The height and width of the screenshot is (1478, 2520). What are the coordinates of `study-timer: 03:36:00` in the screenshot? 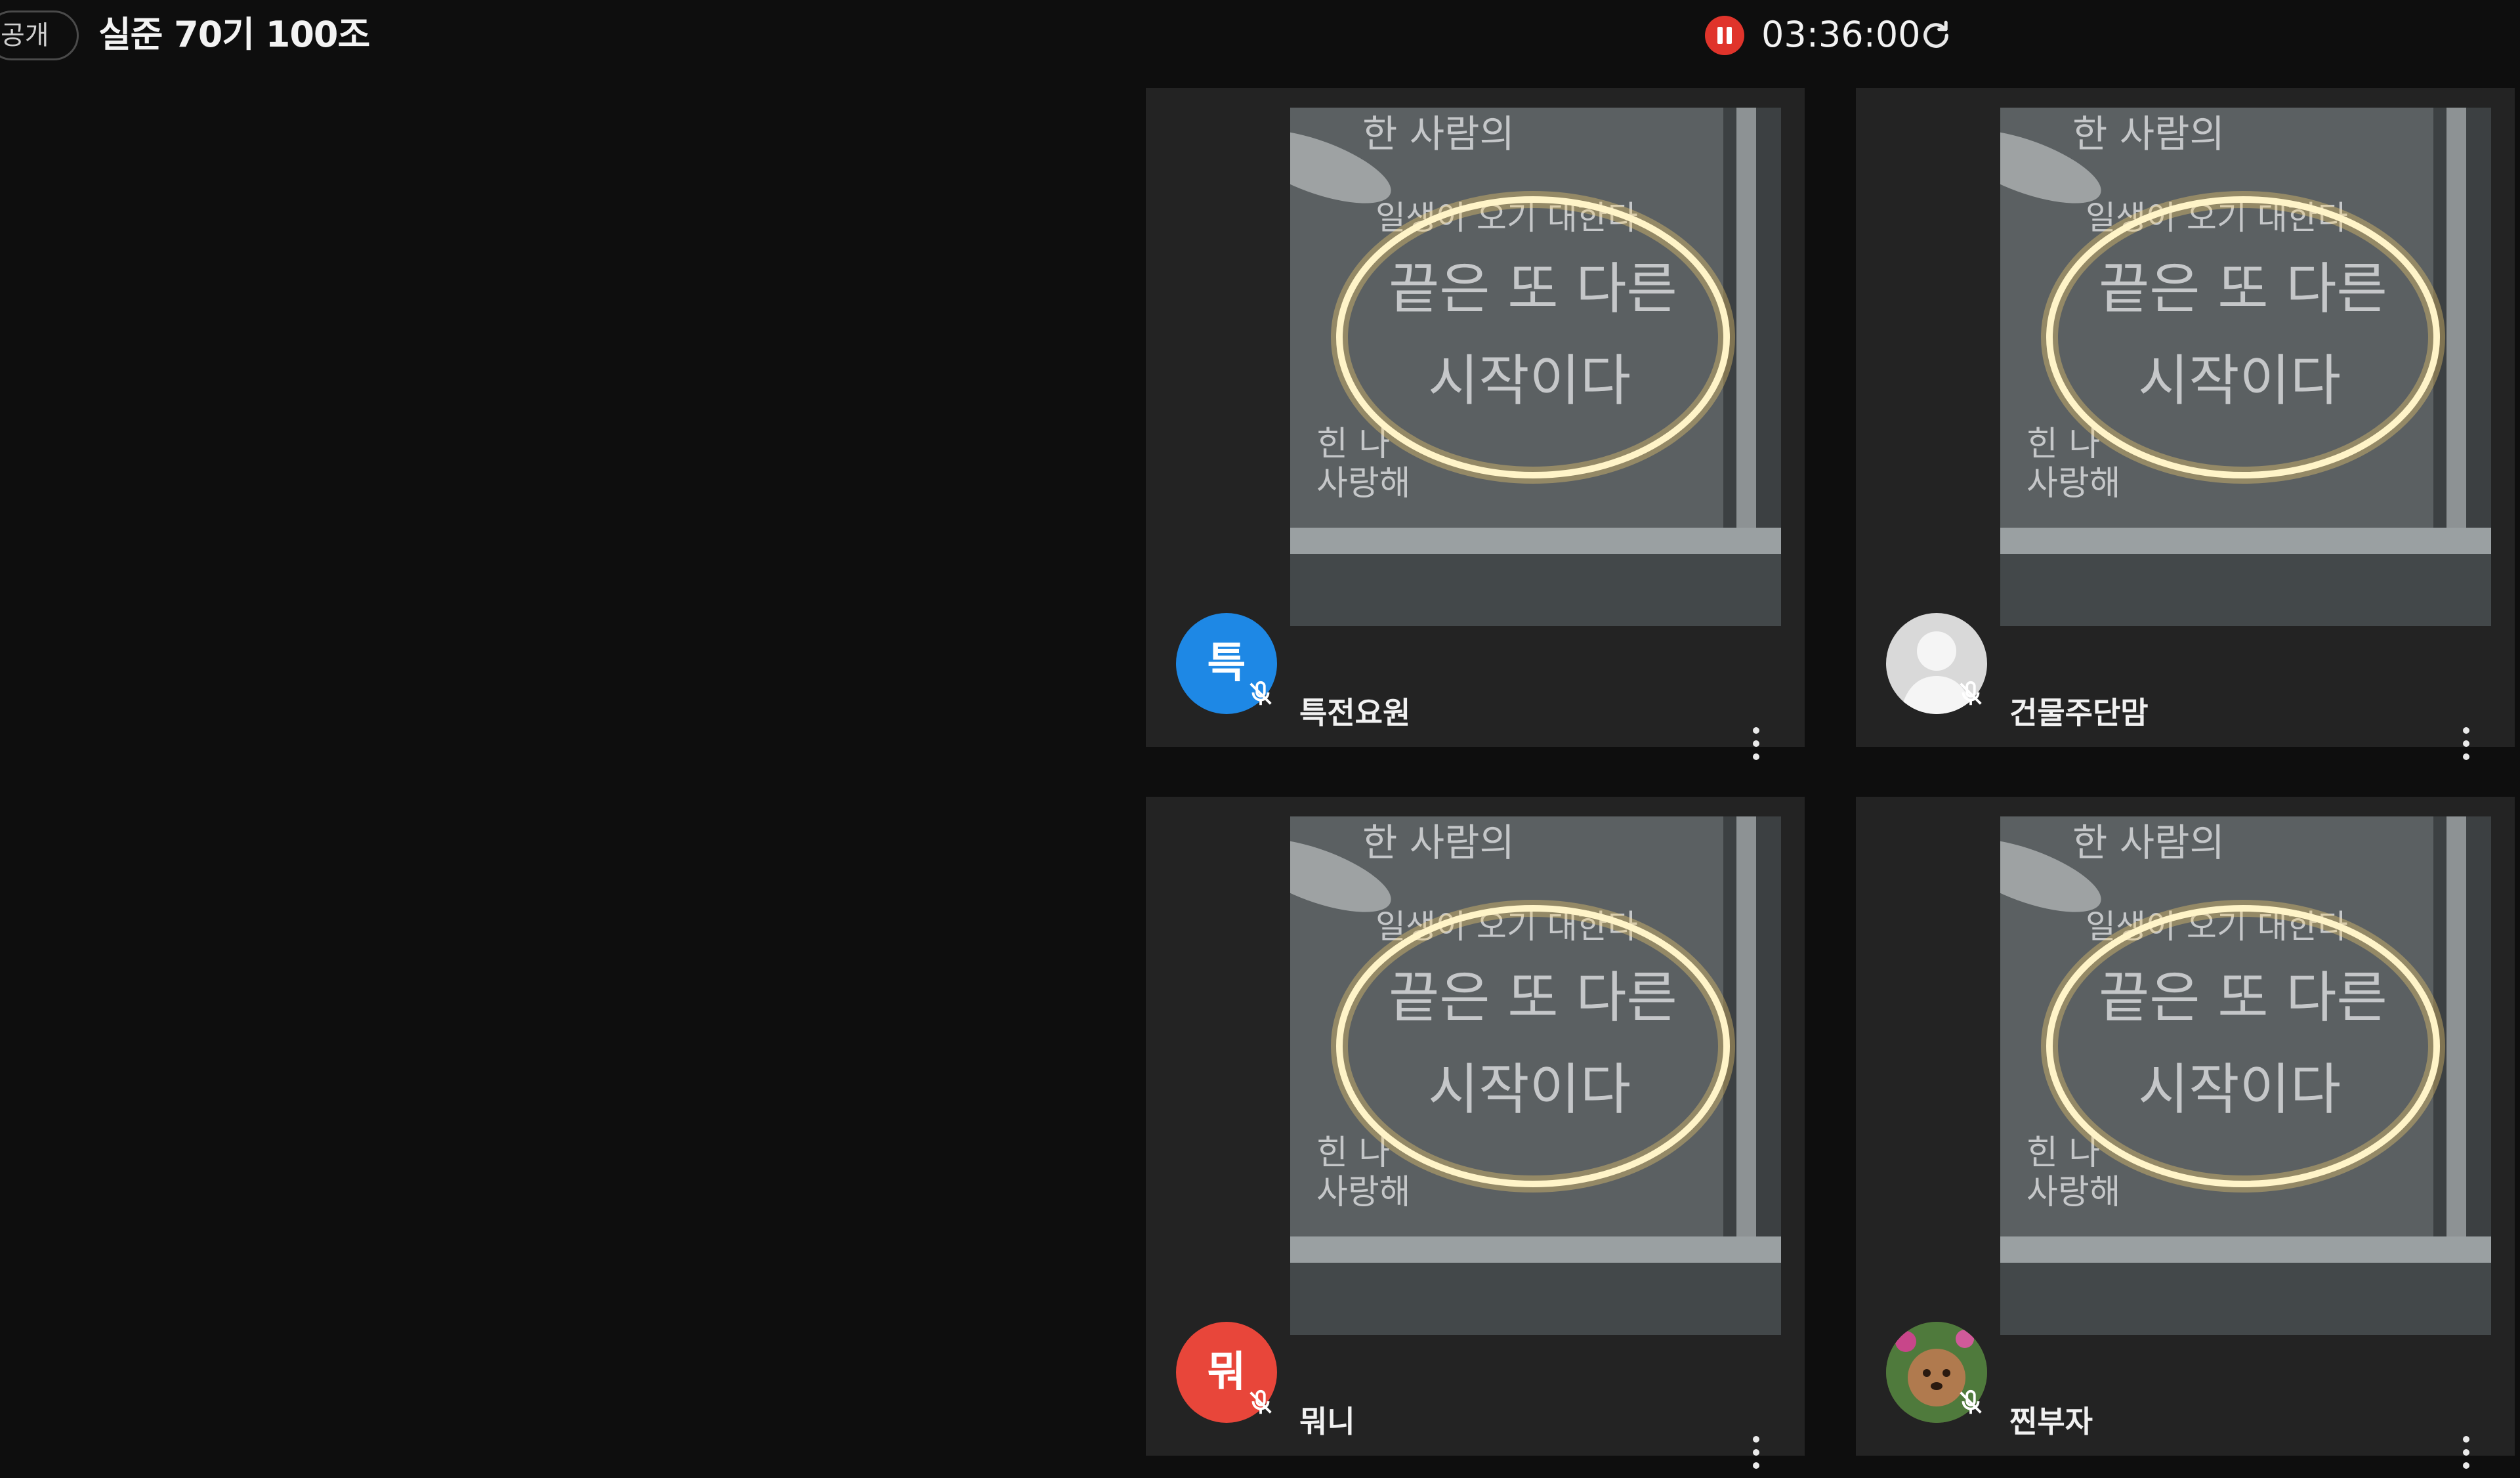 It's located at (1841, 34).